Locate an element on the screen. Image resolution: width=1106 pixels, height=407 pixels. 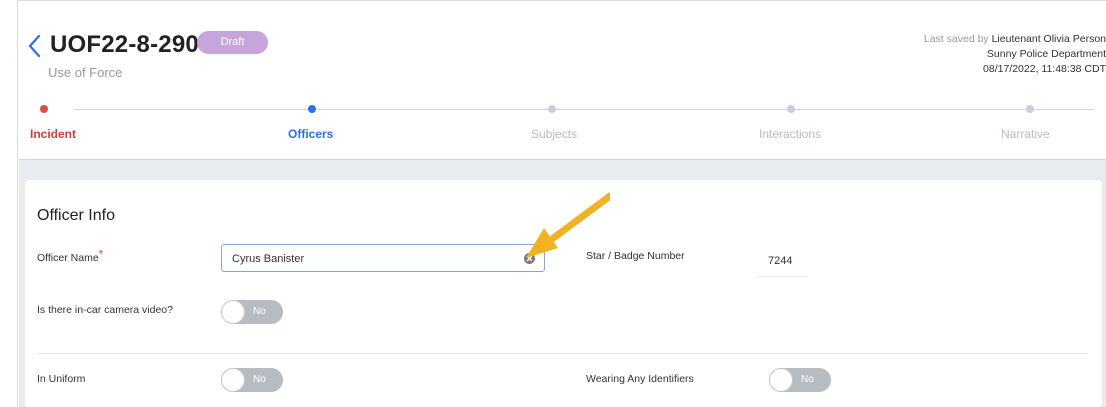
last-saved-by: Lieutenant Olivia Person is located at coordinates (1048, 39).